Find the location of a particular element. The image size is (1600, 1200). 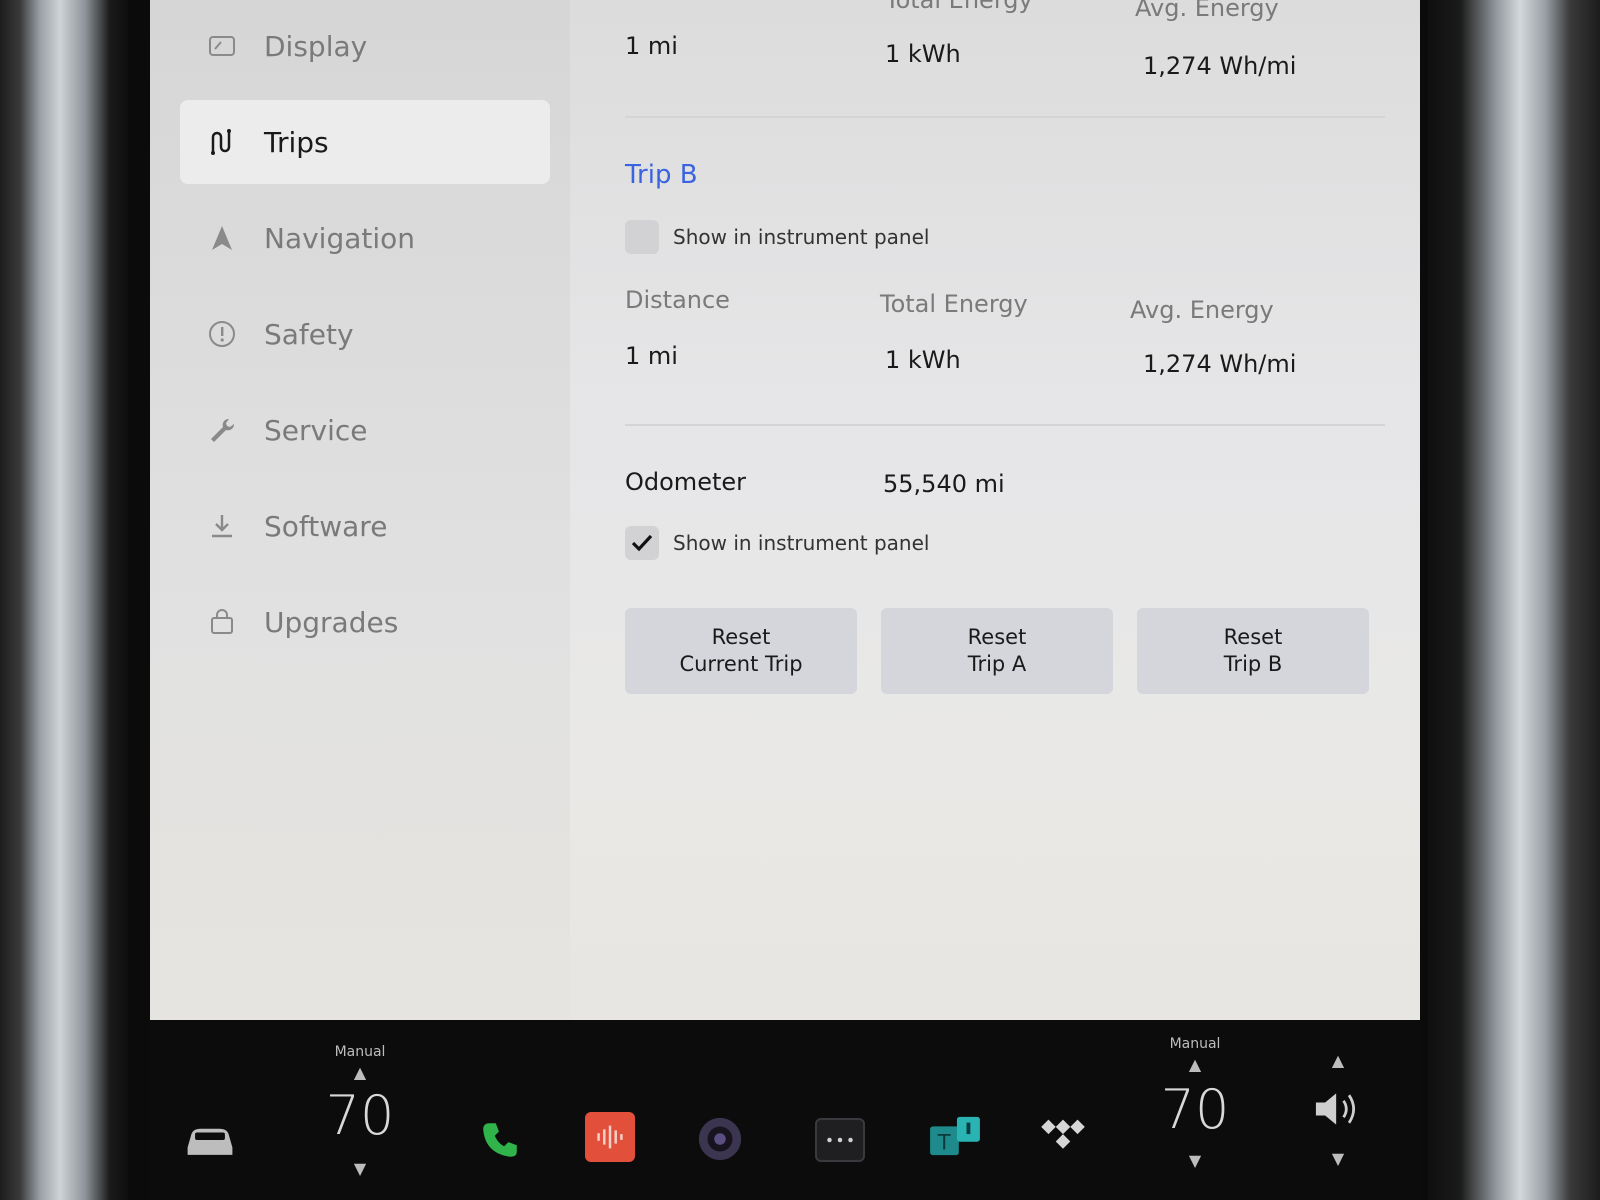

car-trim-left is located at coordinates (65, 600).